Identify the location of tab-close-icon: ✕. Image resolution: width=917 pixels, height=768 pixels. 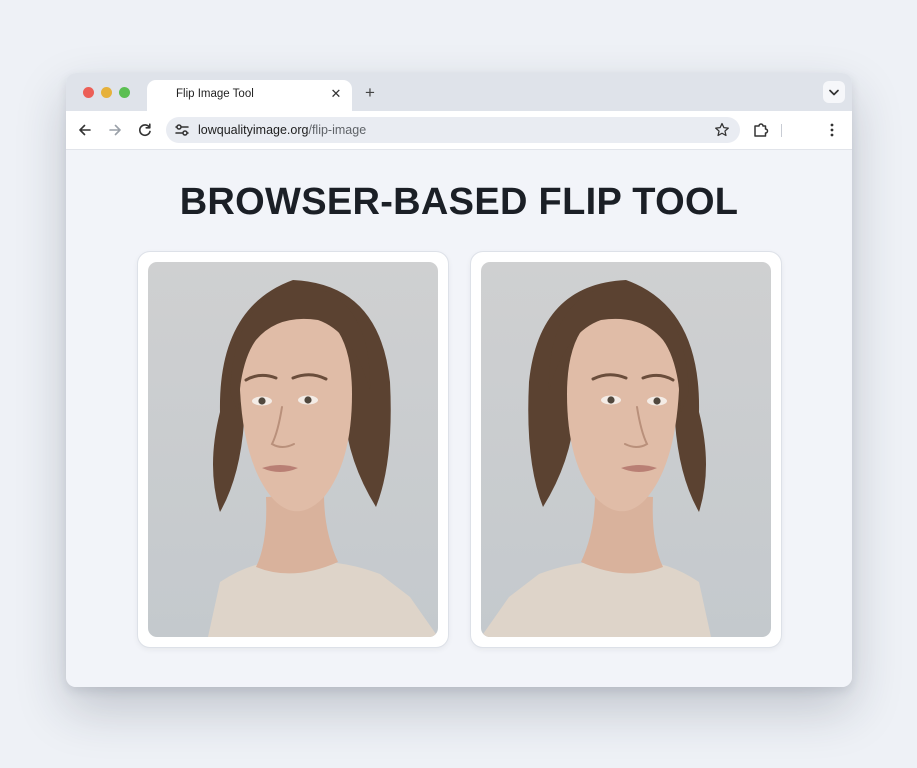
(336, 94).